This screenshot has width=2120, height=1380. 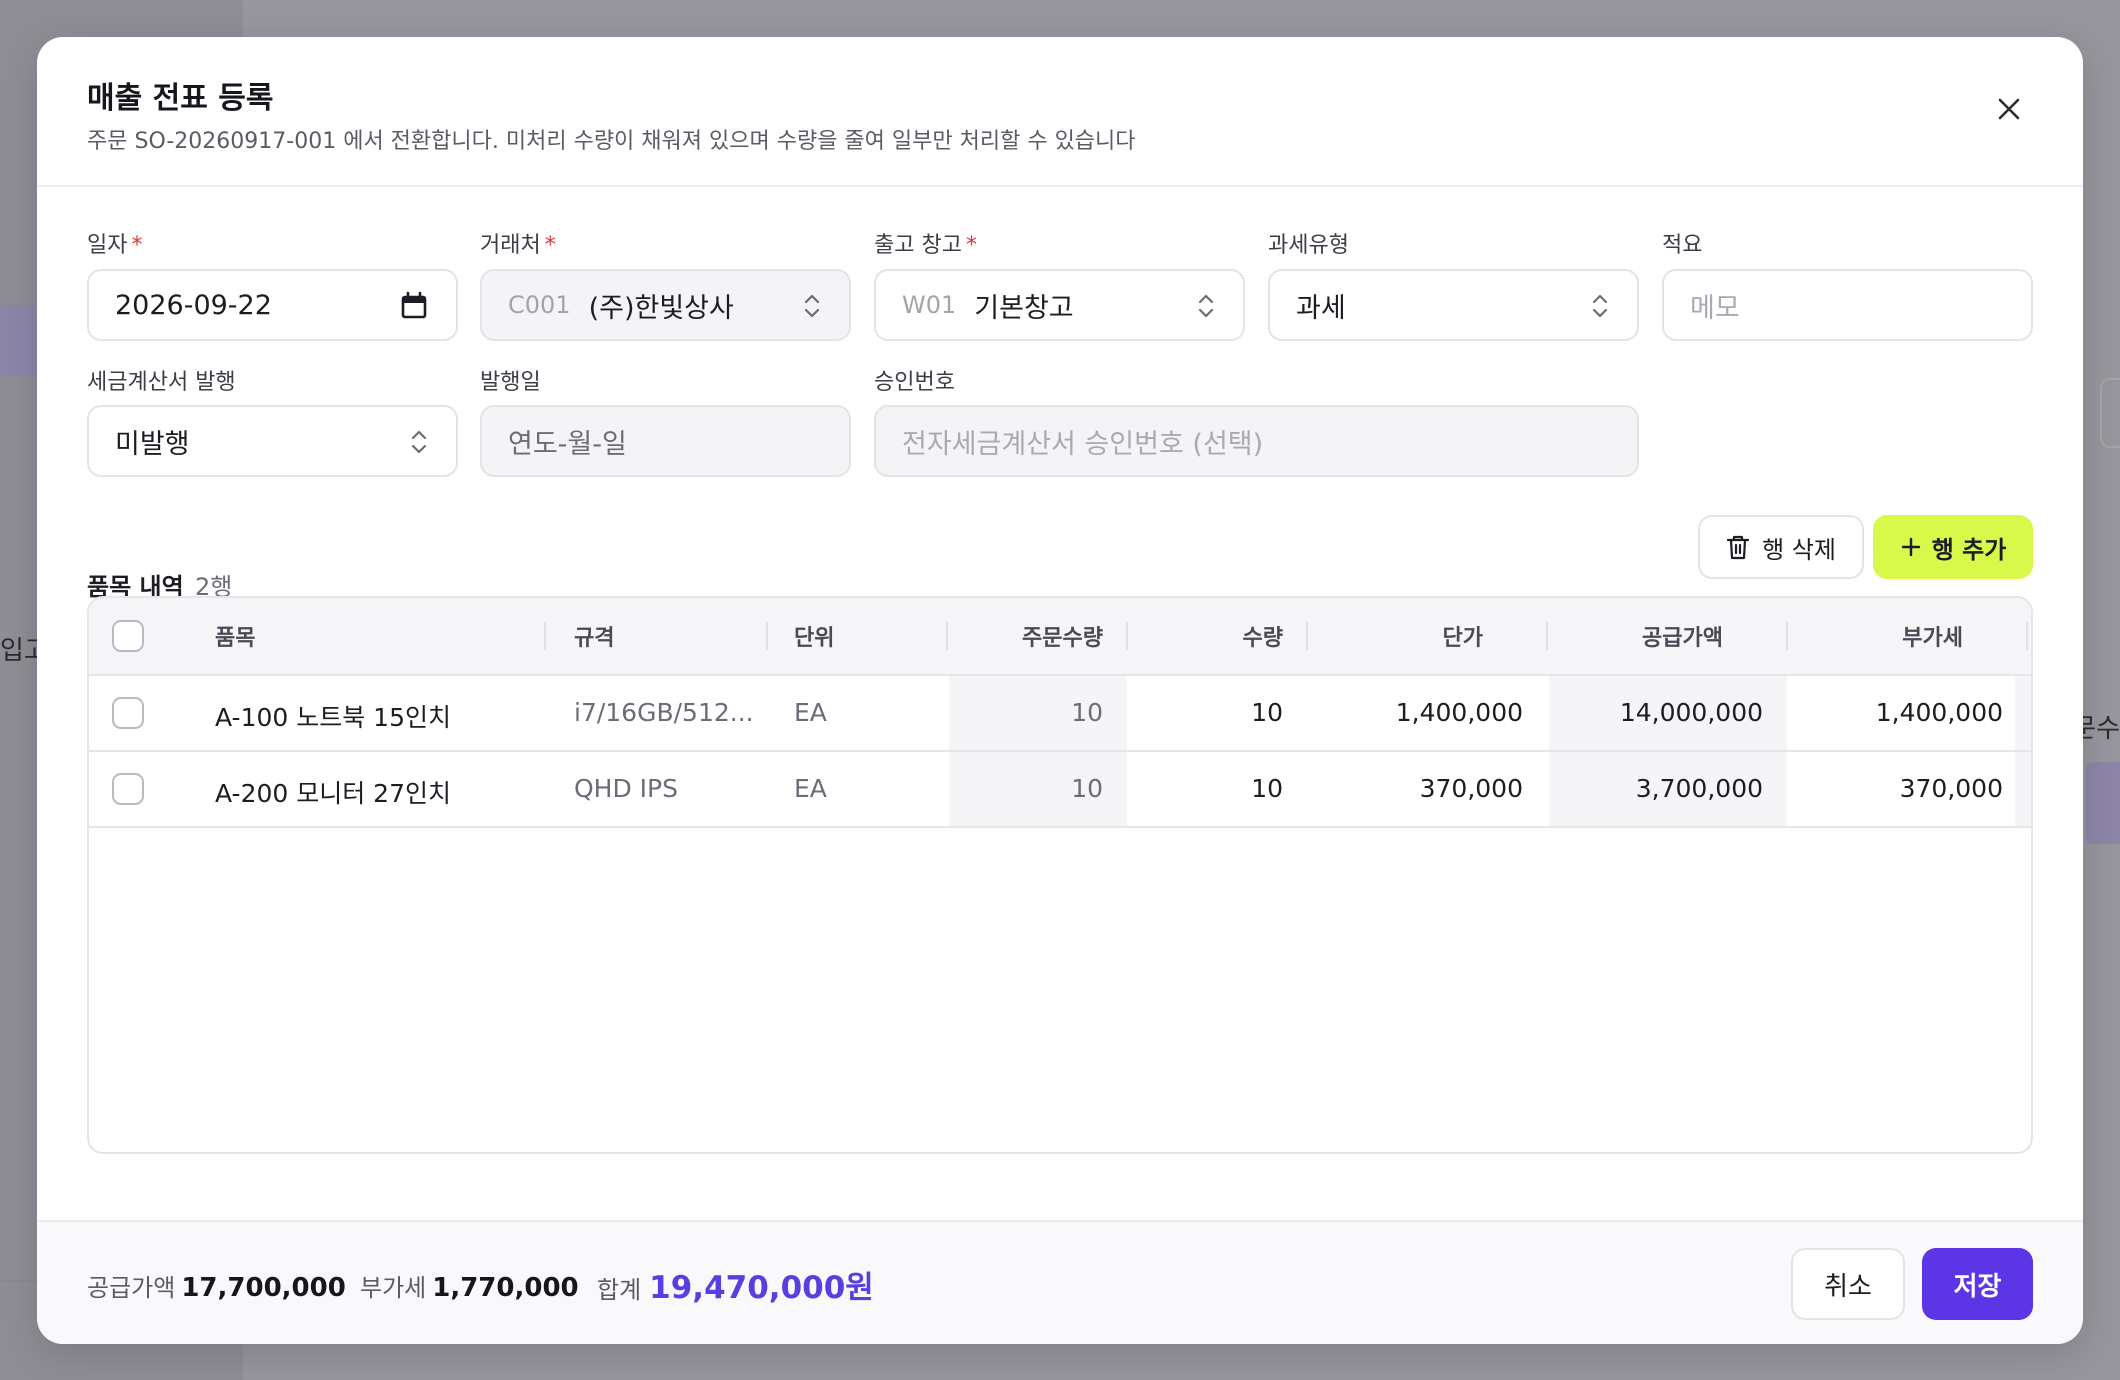 I want to click on approval-no-input: 전자세금계산서 승인번호 (선택), so click(x=1256, y=441).